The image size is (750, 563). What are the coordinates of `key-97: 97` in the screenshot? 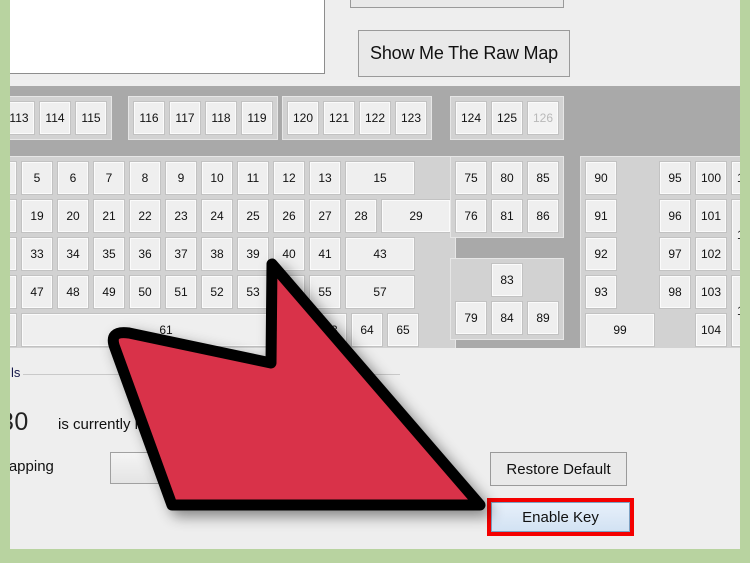 It's located at (675, 254).